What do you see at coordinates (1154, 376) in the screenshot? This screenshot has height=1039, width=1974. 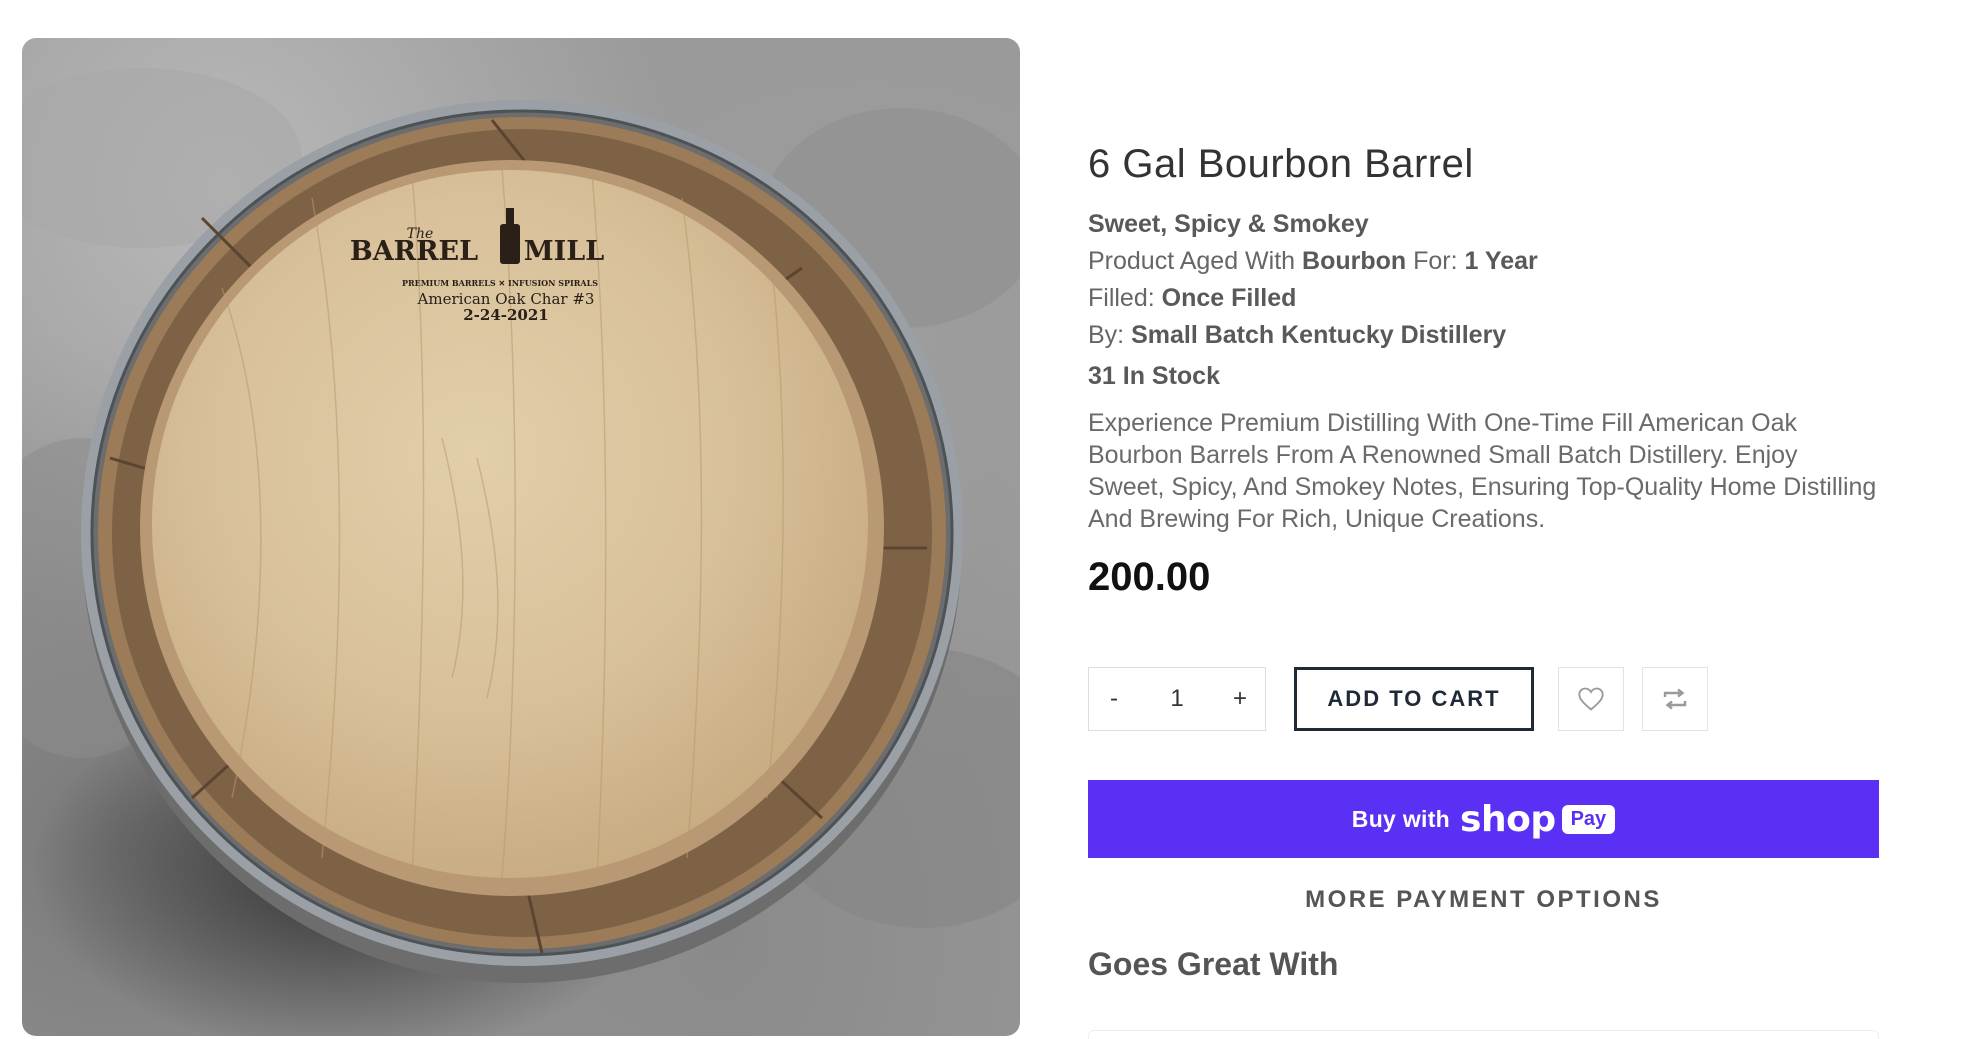 I see `stock-count: 31 In Stock` at bounding box center [1154, 376].